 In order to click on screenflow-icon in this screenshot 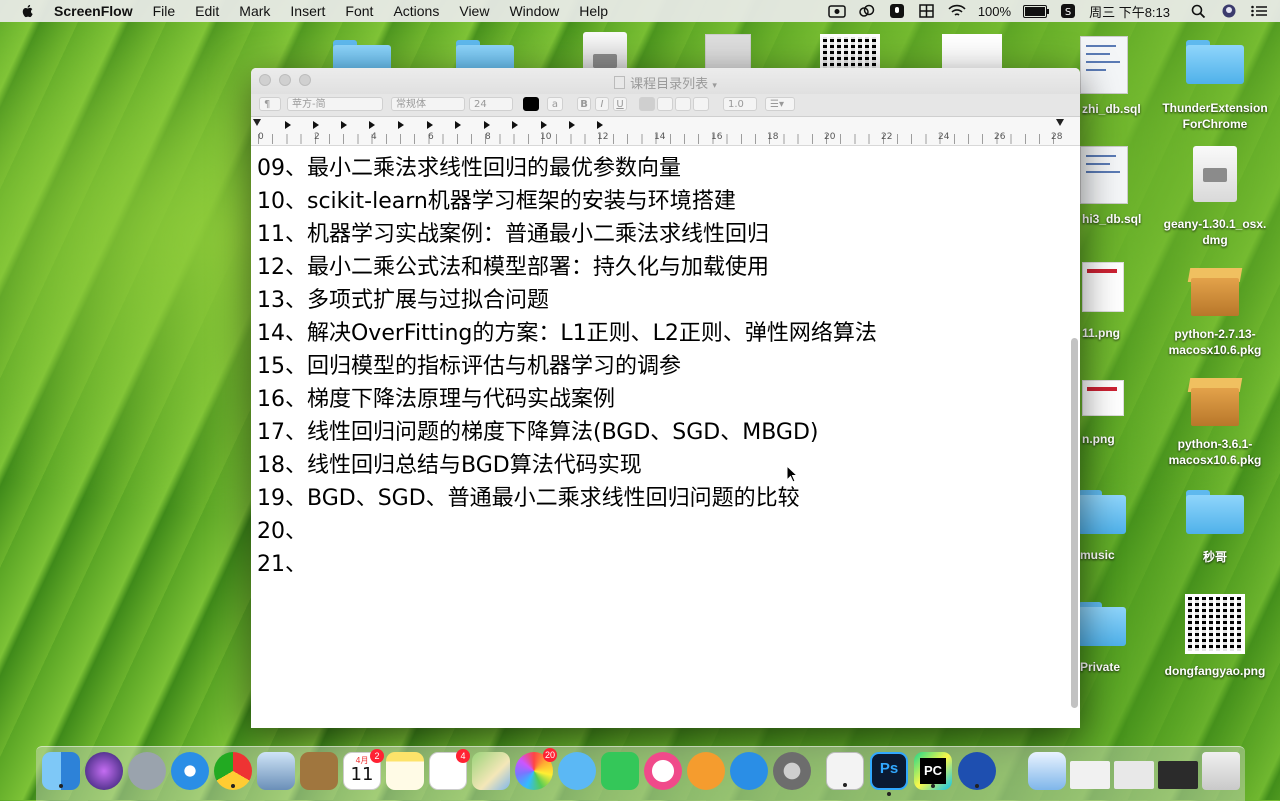, I will do `click(977, 771)`.